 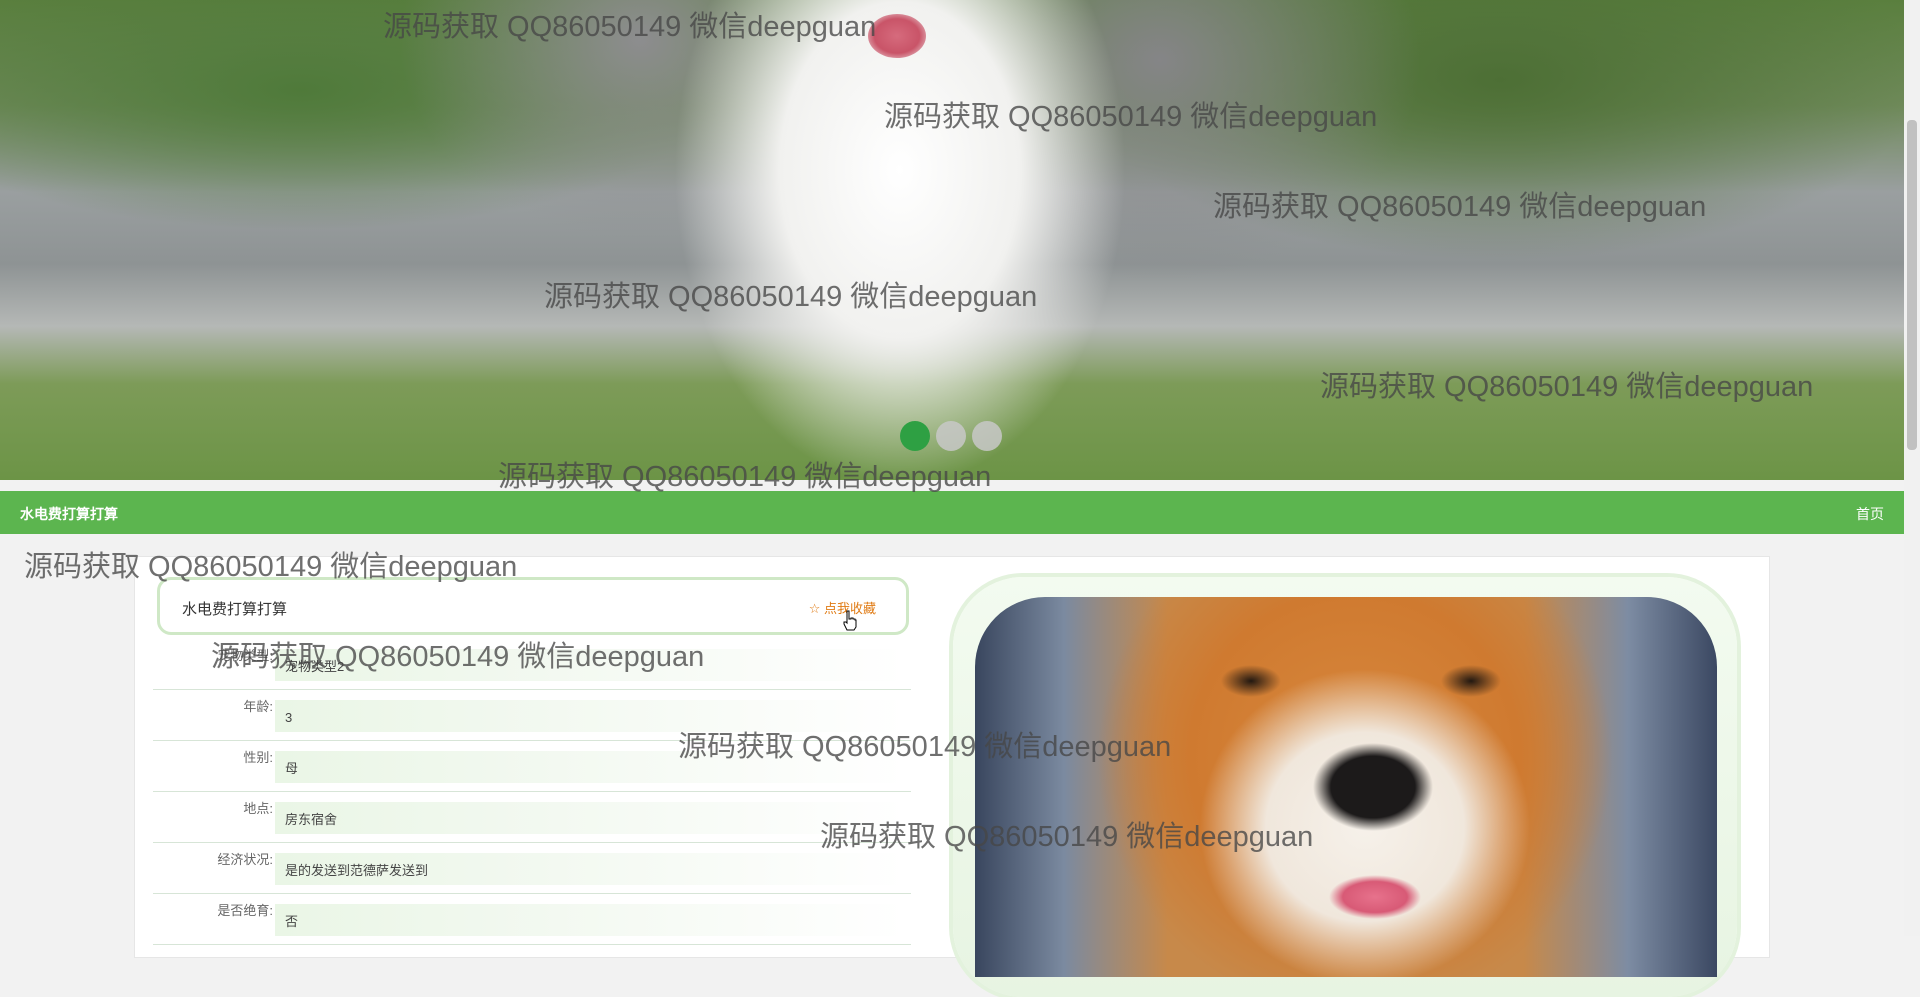 What do you see at coordinates (245, 859) in the screenshot?
I see `field-label: 经济状况:` at bounding box center [245, 859].